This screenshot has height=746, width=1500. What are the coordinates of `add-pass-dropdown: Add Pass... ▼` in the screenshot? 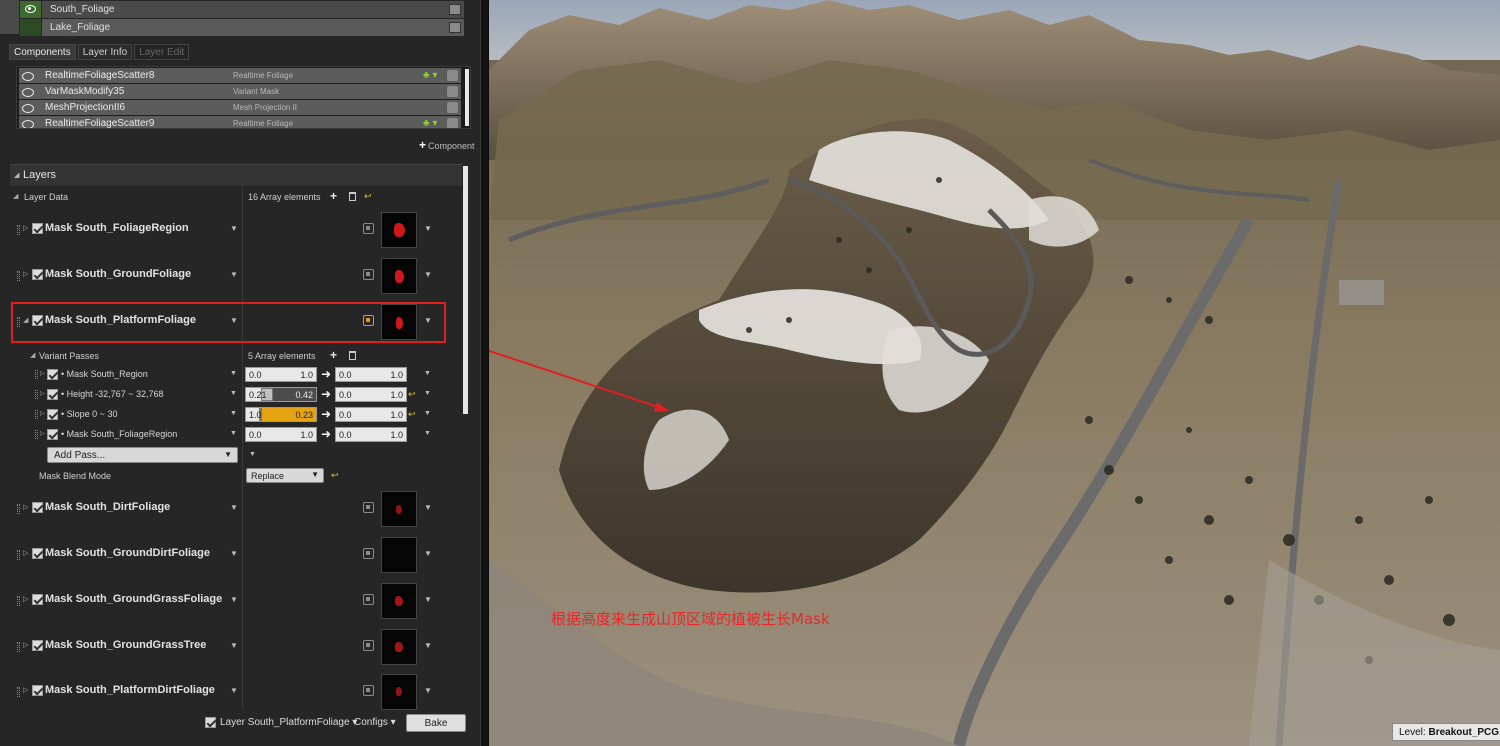 It's located at (142, 455).